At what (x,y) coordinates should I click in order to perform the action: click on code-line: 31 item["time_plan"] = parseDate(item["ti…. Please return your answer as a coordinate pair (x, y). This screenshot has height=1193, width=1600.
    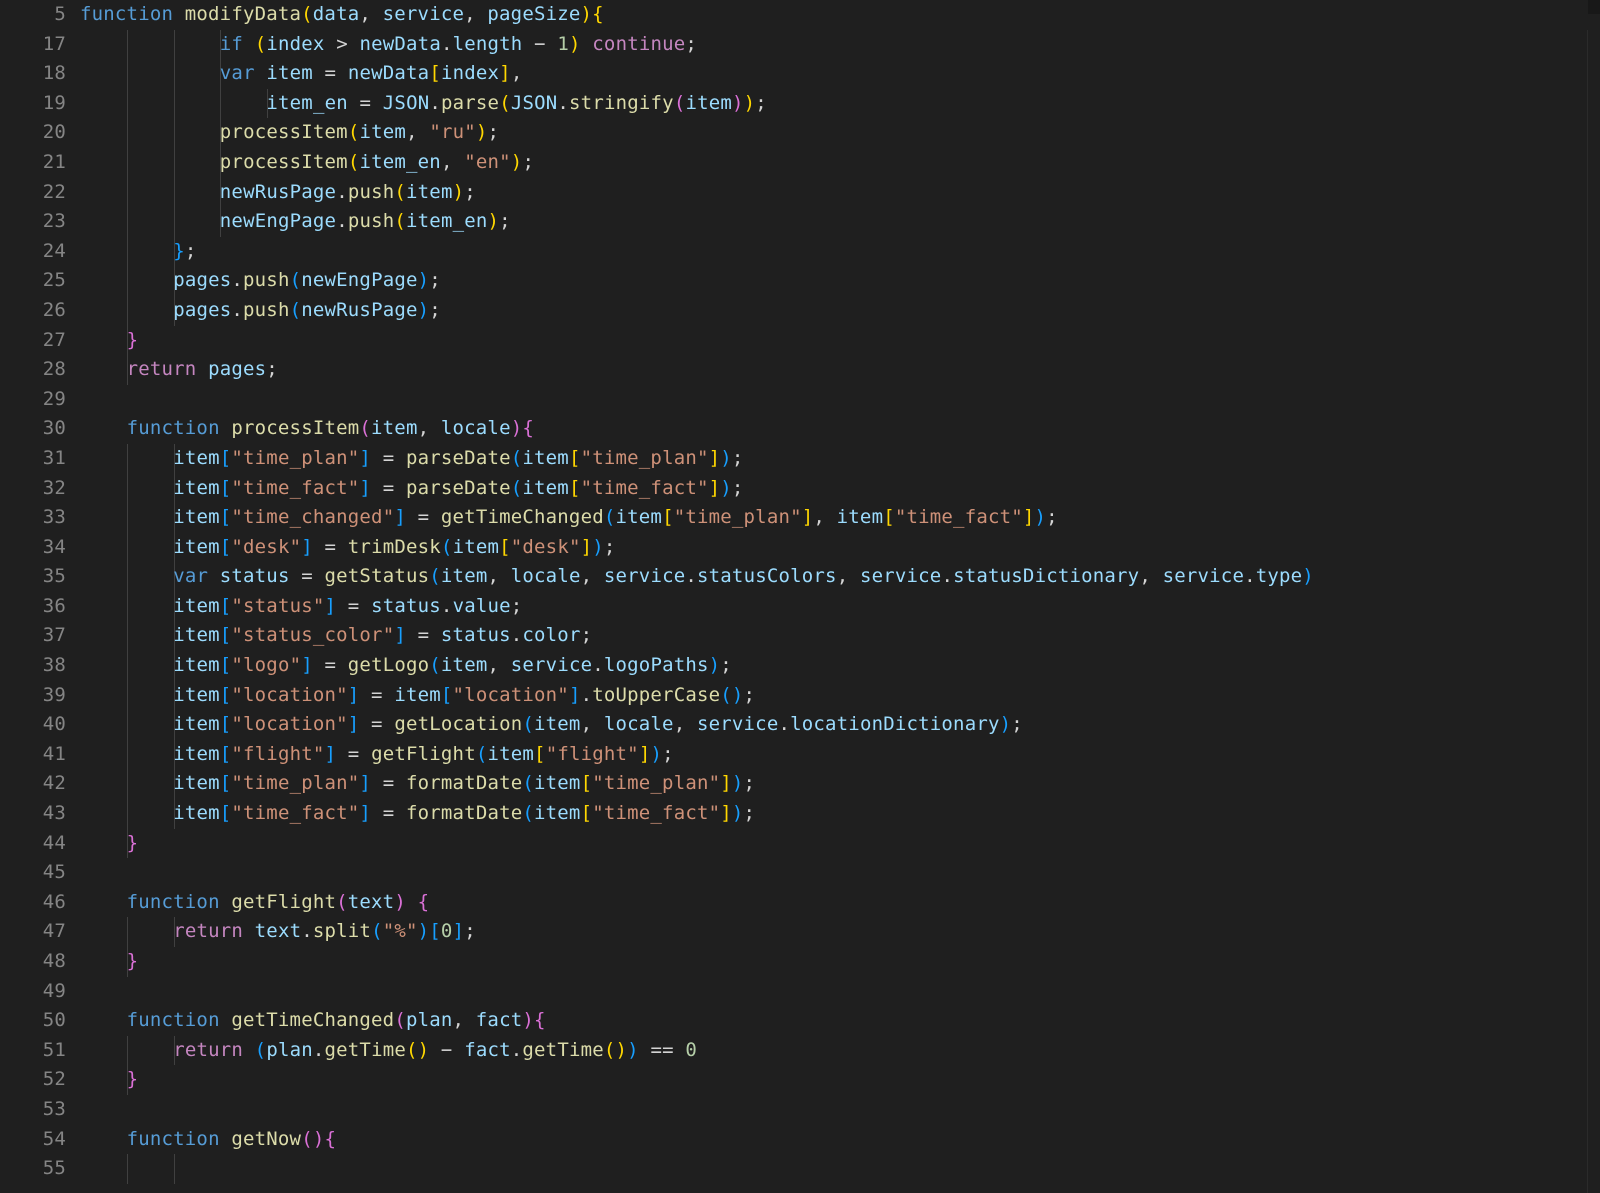
    Looking at the image, I should click on (794, 458).